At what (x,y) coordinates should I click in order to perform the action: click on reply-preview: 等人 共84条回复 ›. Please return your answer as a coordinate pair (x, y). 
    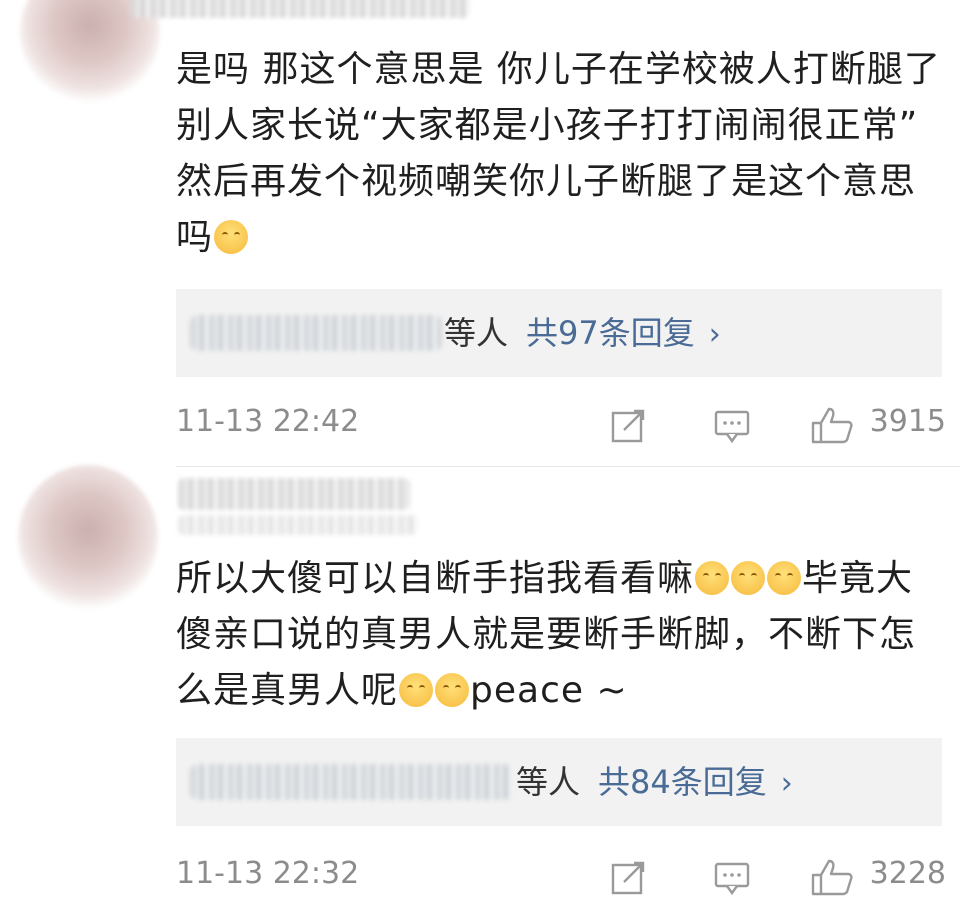
    Looking at the image, I should click on (559, 782).